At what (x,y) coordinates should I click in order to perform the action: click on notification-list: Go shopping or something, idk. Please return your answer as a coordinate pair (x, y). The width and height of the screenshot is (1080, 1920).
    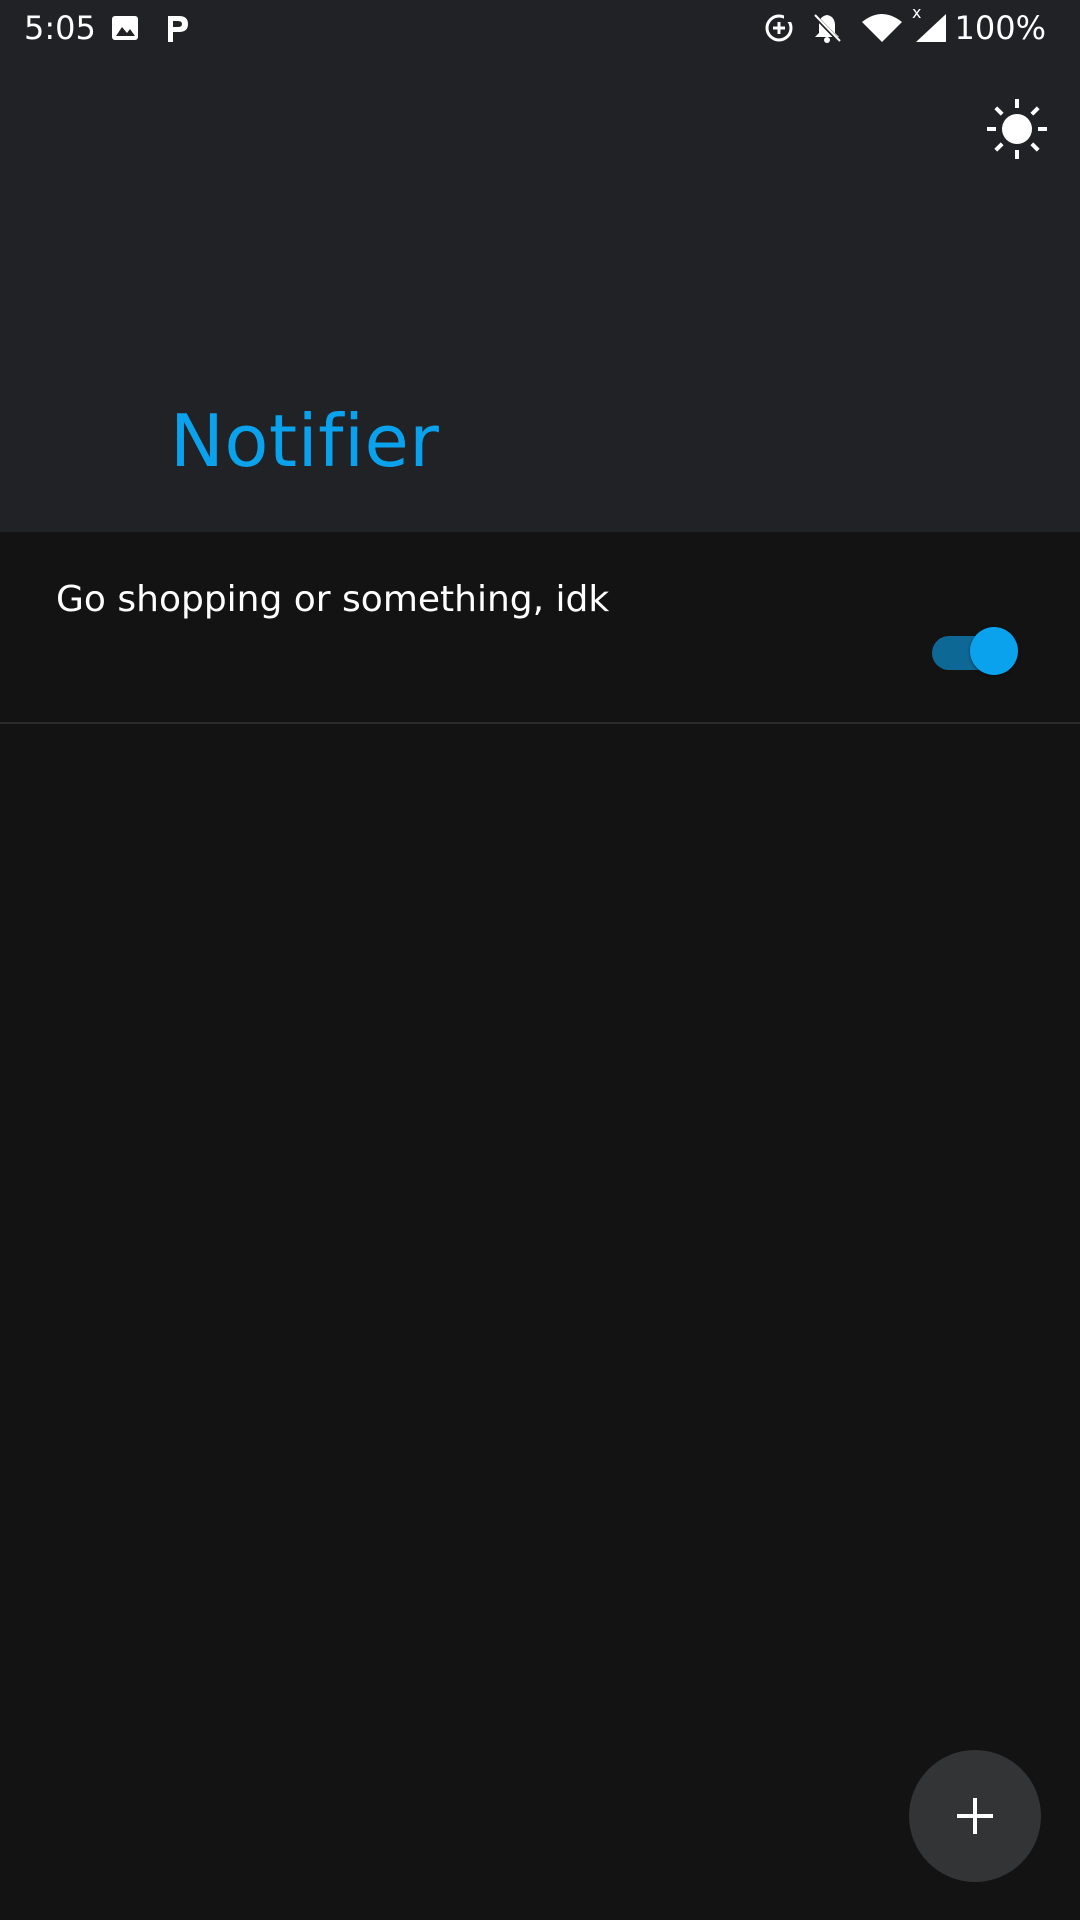
    Looking at the image, I should click on (540, 628).